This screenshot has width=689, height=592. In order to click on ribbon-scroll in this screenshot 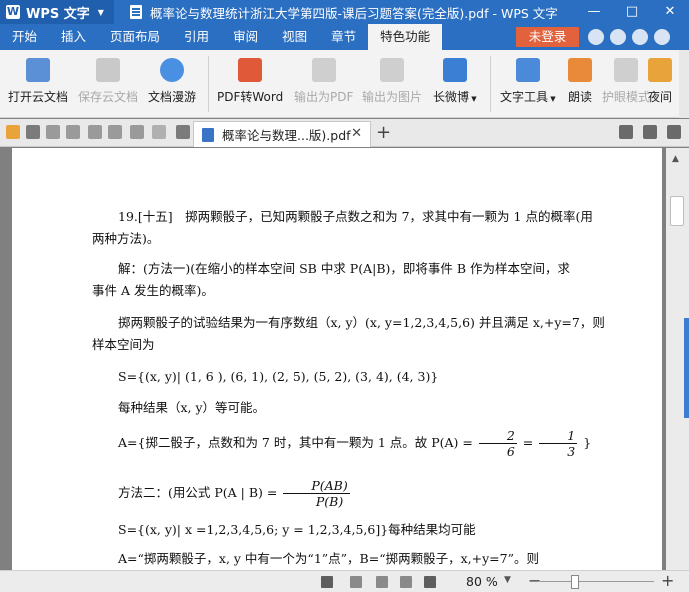, I will do `click(684, 84)`.